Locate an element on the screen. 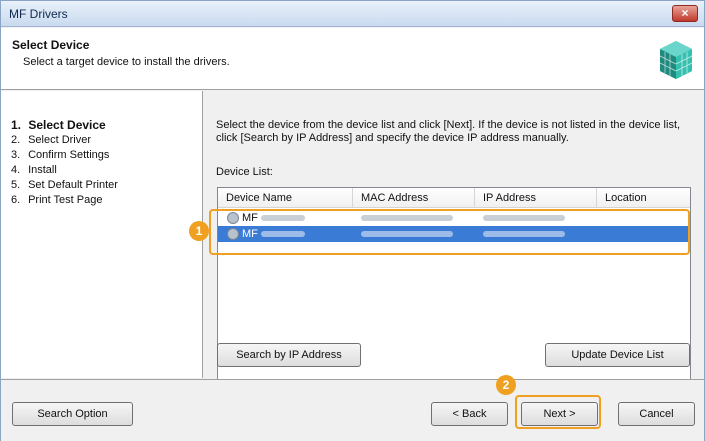 The image size is (705, 441). step-install: 4. Install is located at coordinates (64, 171).